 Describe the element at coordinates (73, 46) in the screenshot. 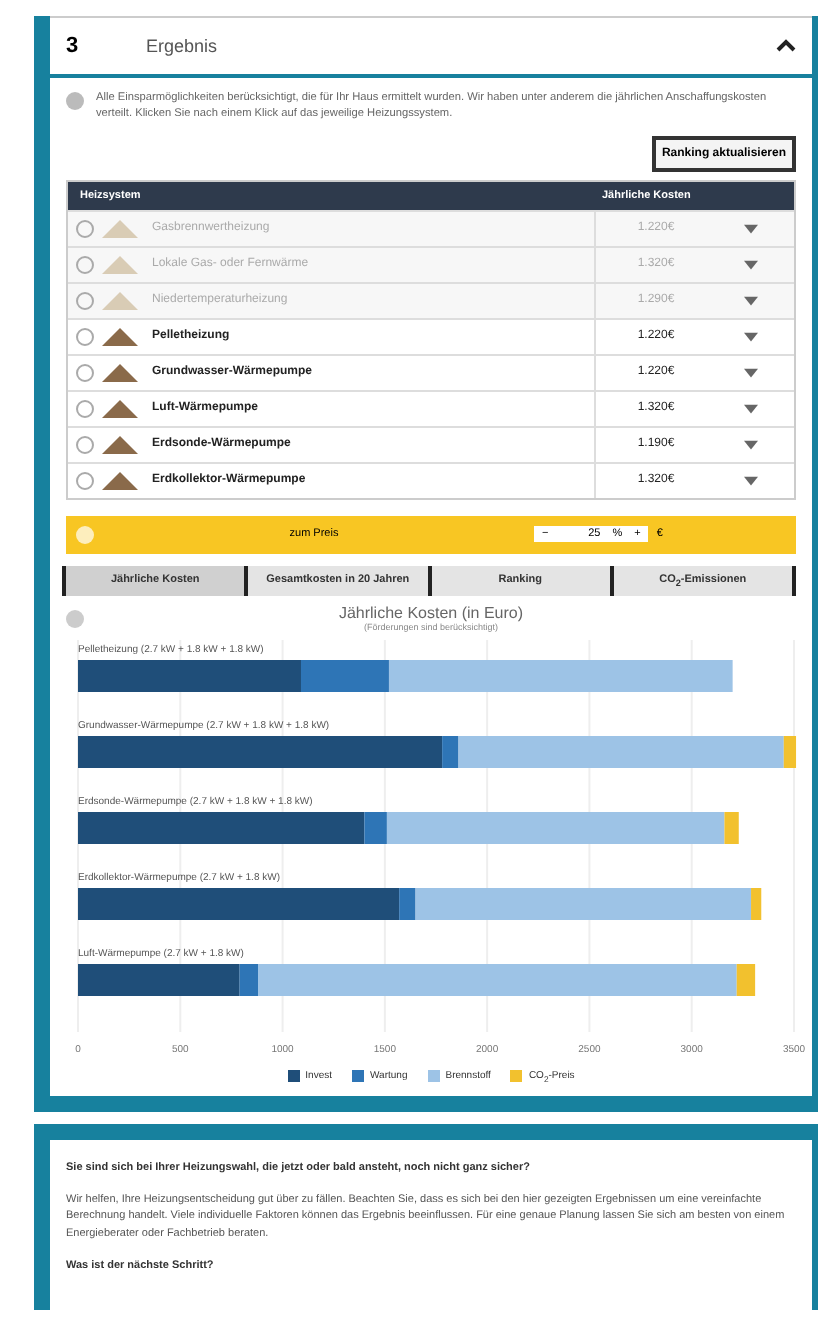

I see `step-number: 3` at that location.